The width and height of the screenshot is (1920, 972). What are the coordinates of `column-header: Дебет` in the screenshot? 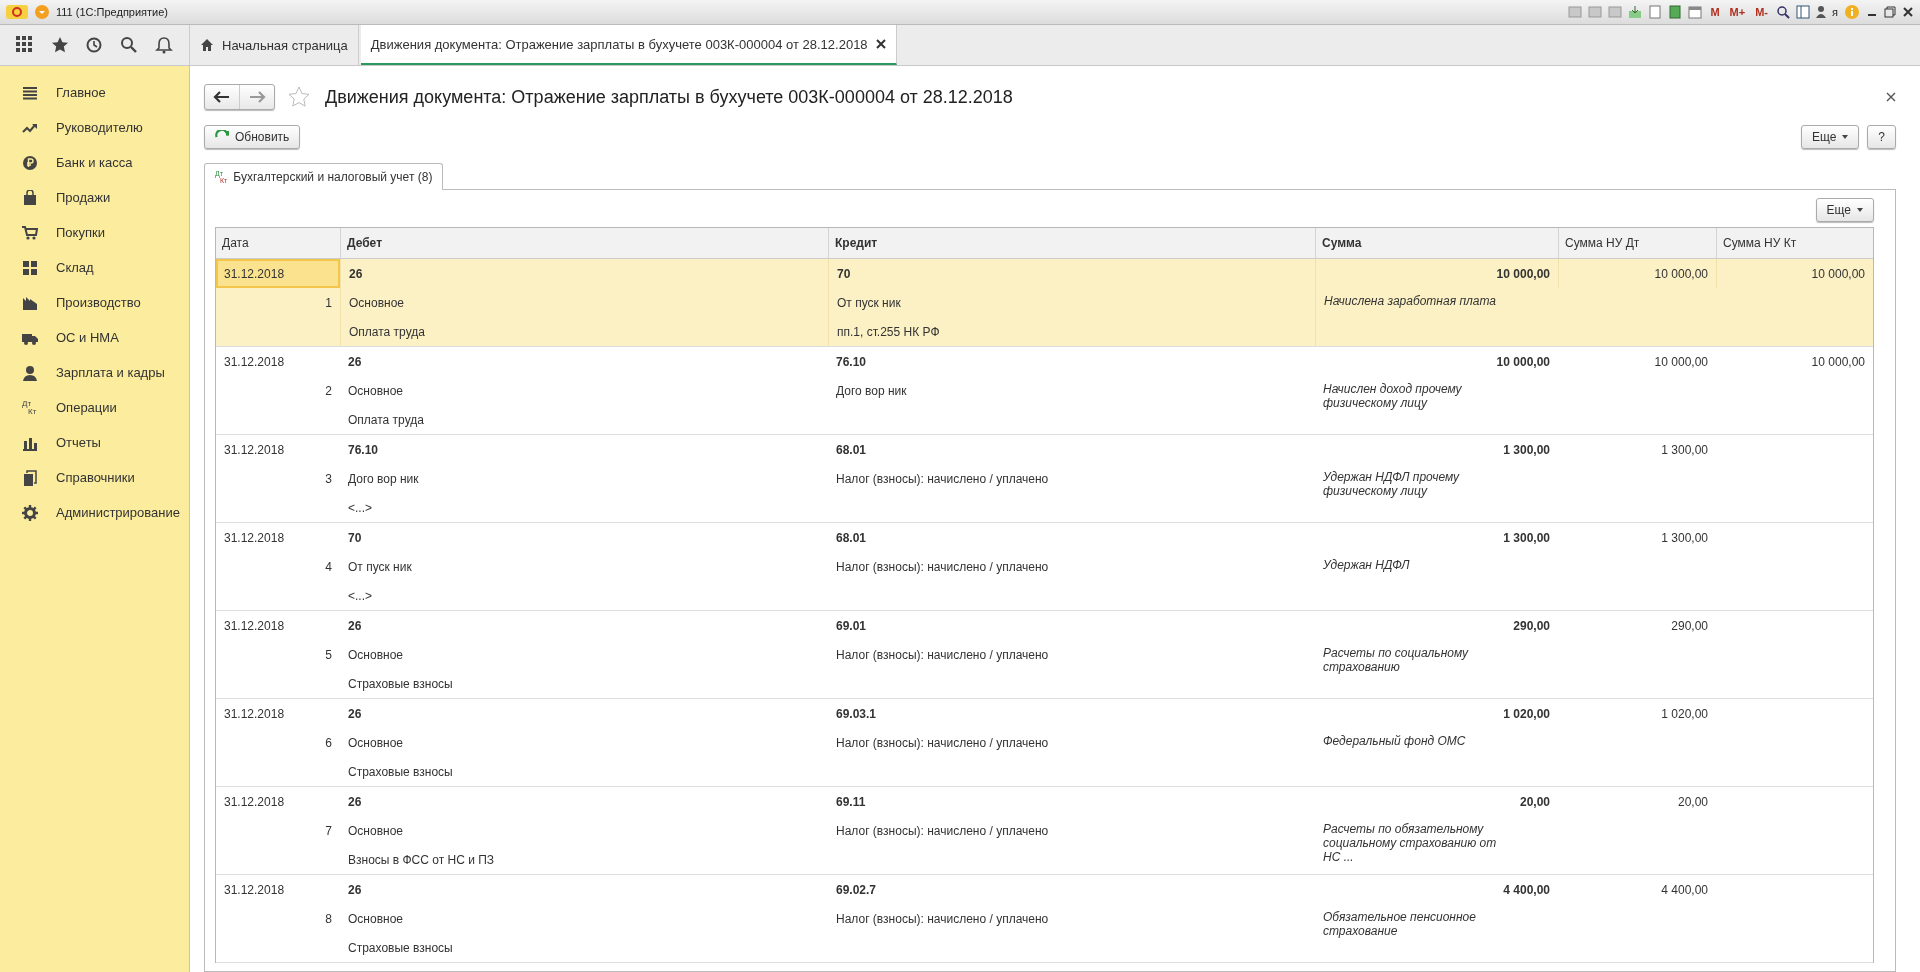 It's located at (584, 243).